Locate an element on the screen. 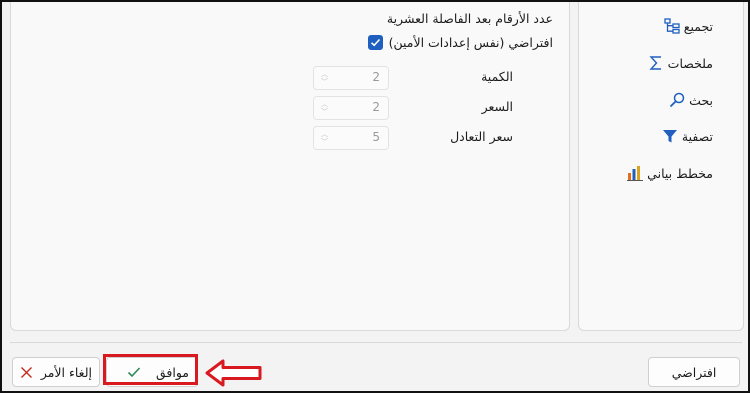 The image size is (750, 393). sidebar-item-chart: مخطط بياني is located at coordinates (669, 173).